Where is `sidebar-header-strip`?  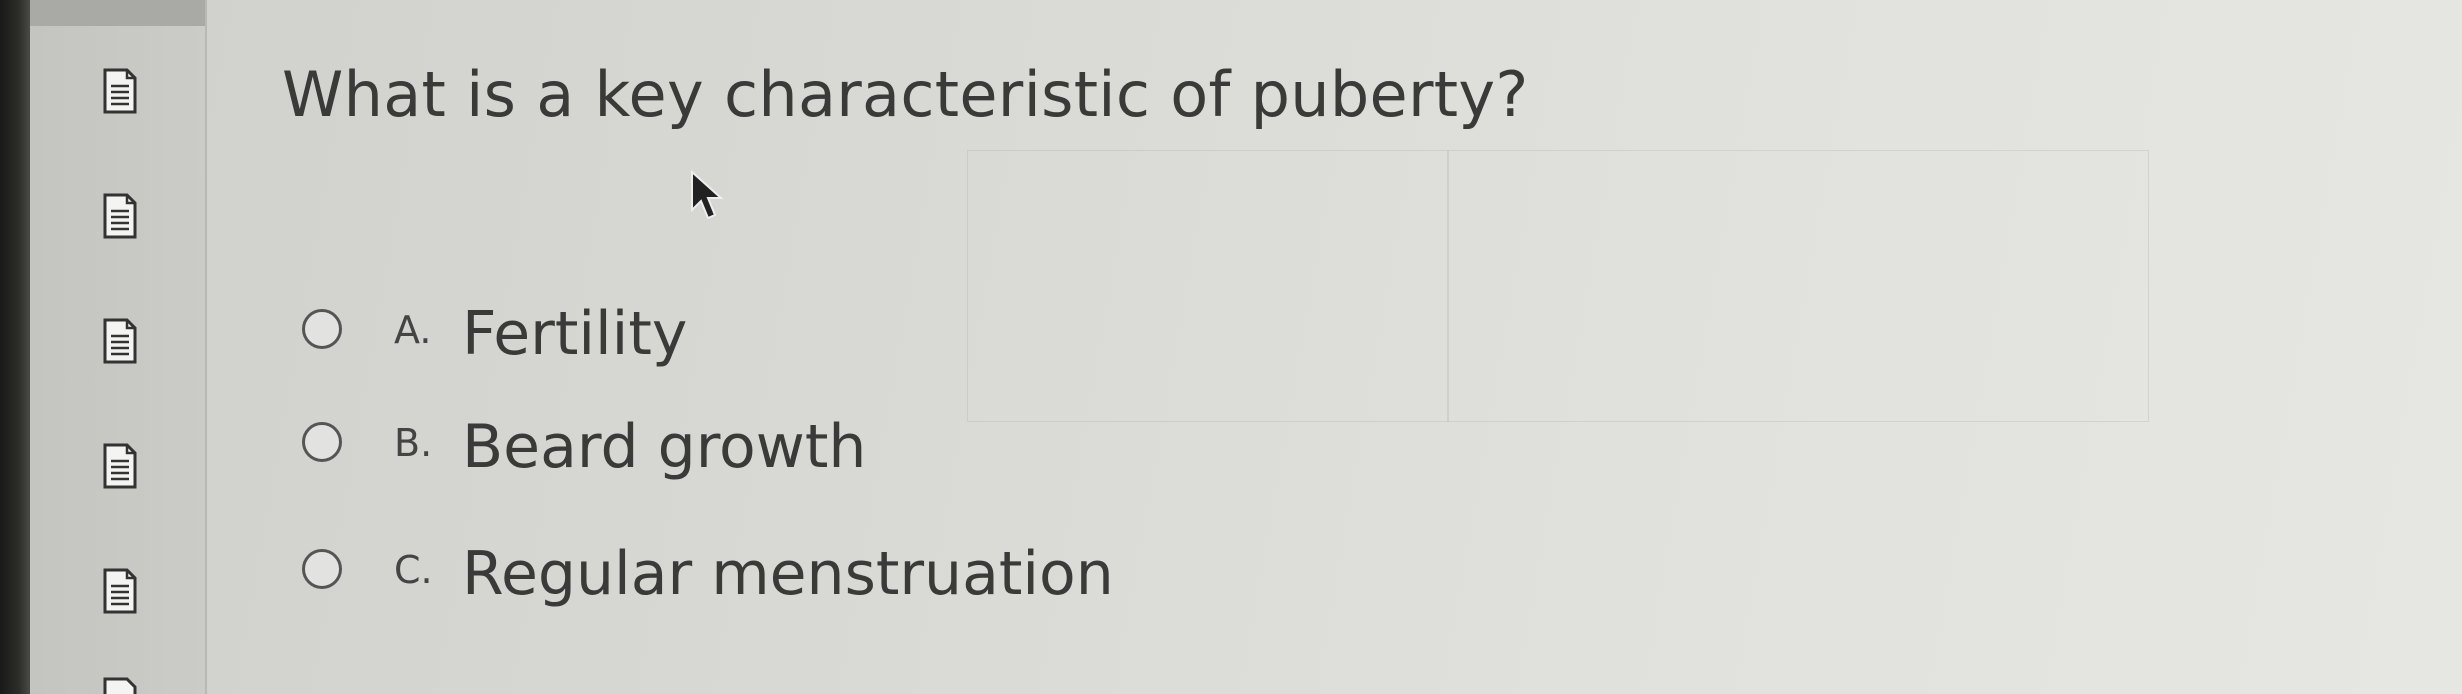
sidebar-header-strip is located at coordinates (117, 13).